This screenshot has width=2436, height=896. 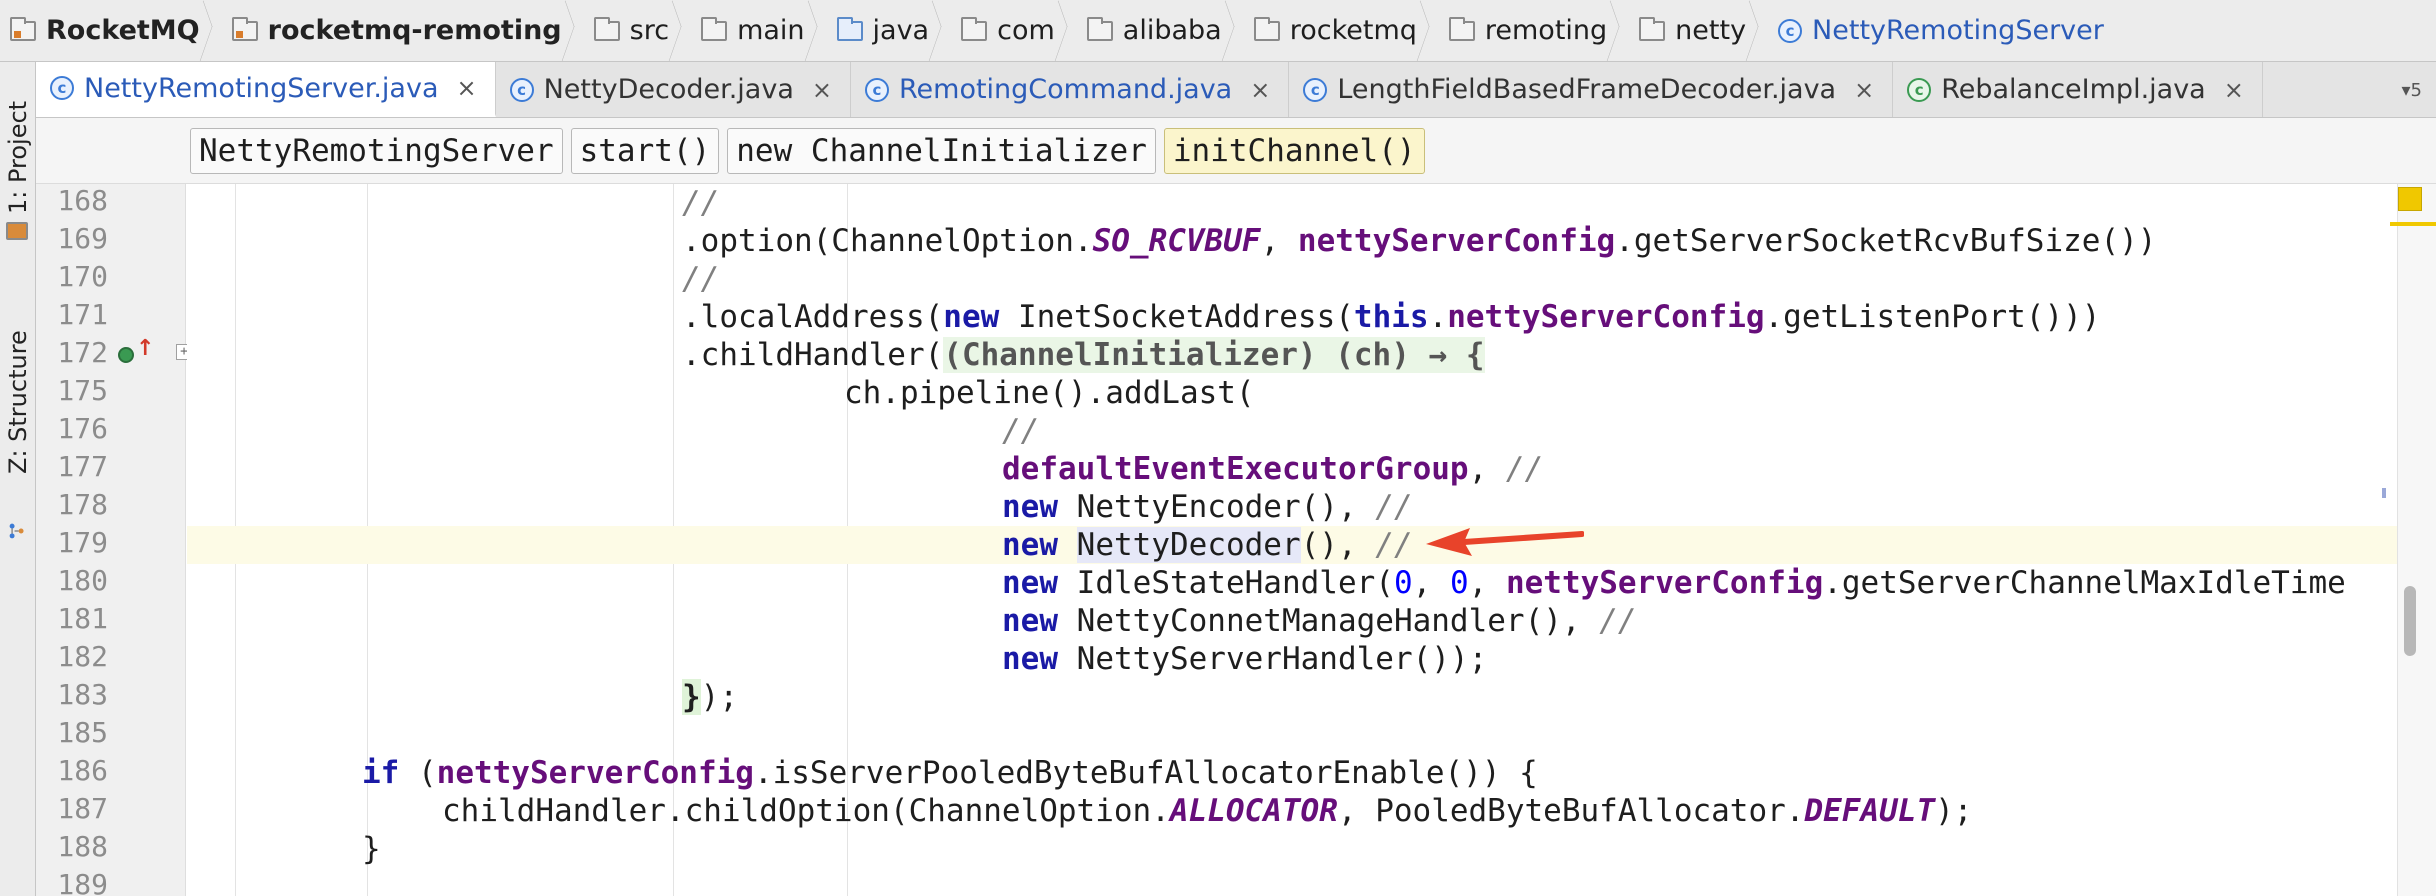 What do you see at coordinates (1214, 355) in the screenshot?
I see `folded-lambda: (ChannelInitializer) (ch) → {` at bounding box center [1214, 355].